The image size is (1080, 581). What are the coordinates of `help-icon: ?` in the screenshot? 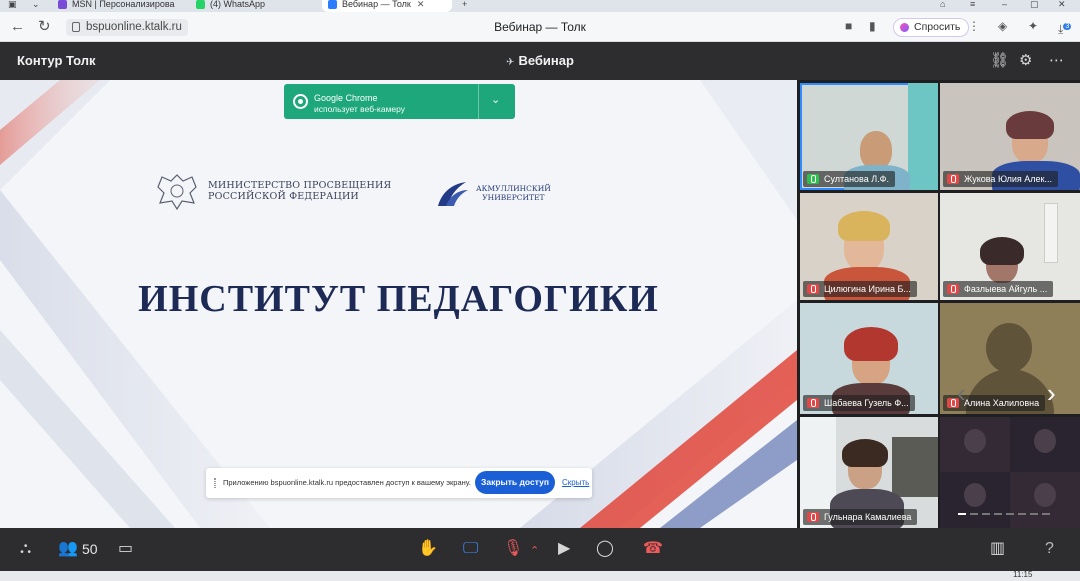 It's located at (1049, 549).